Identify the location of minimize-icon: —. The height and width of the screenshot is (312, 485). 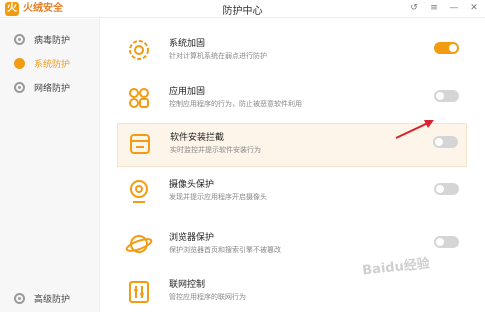
(454, 8).